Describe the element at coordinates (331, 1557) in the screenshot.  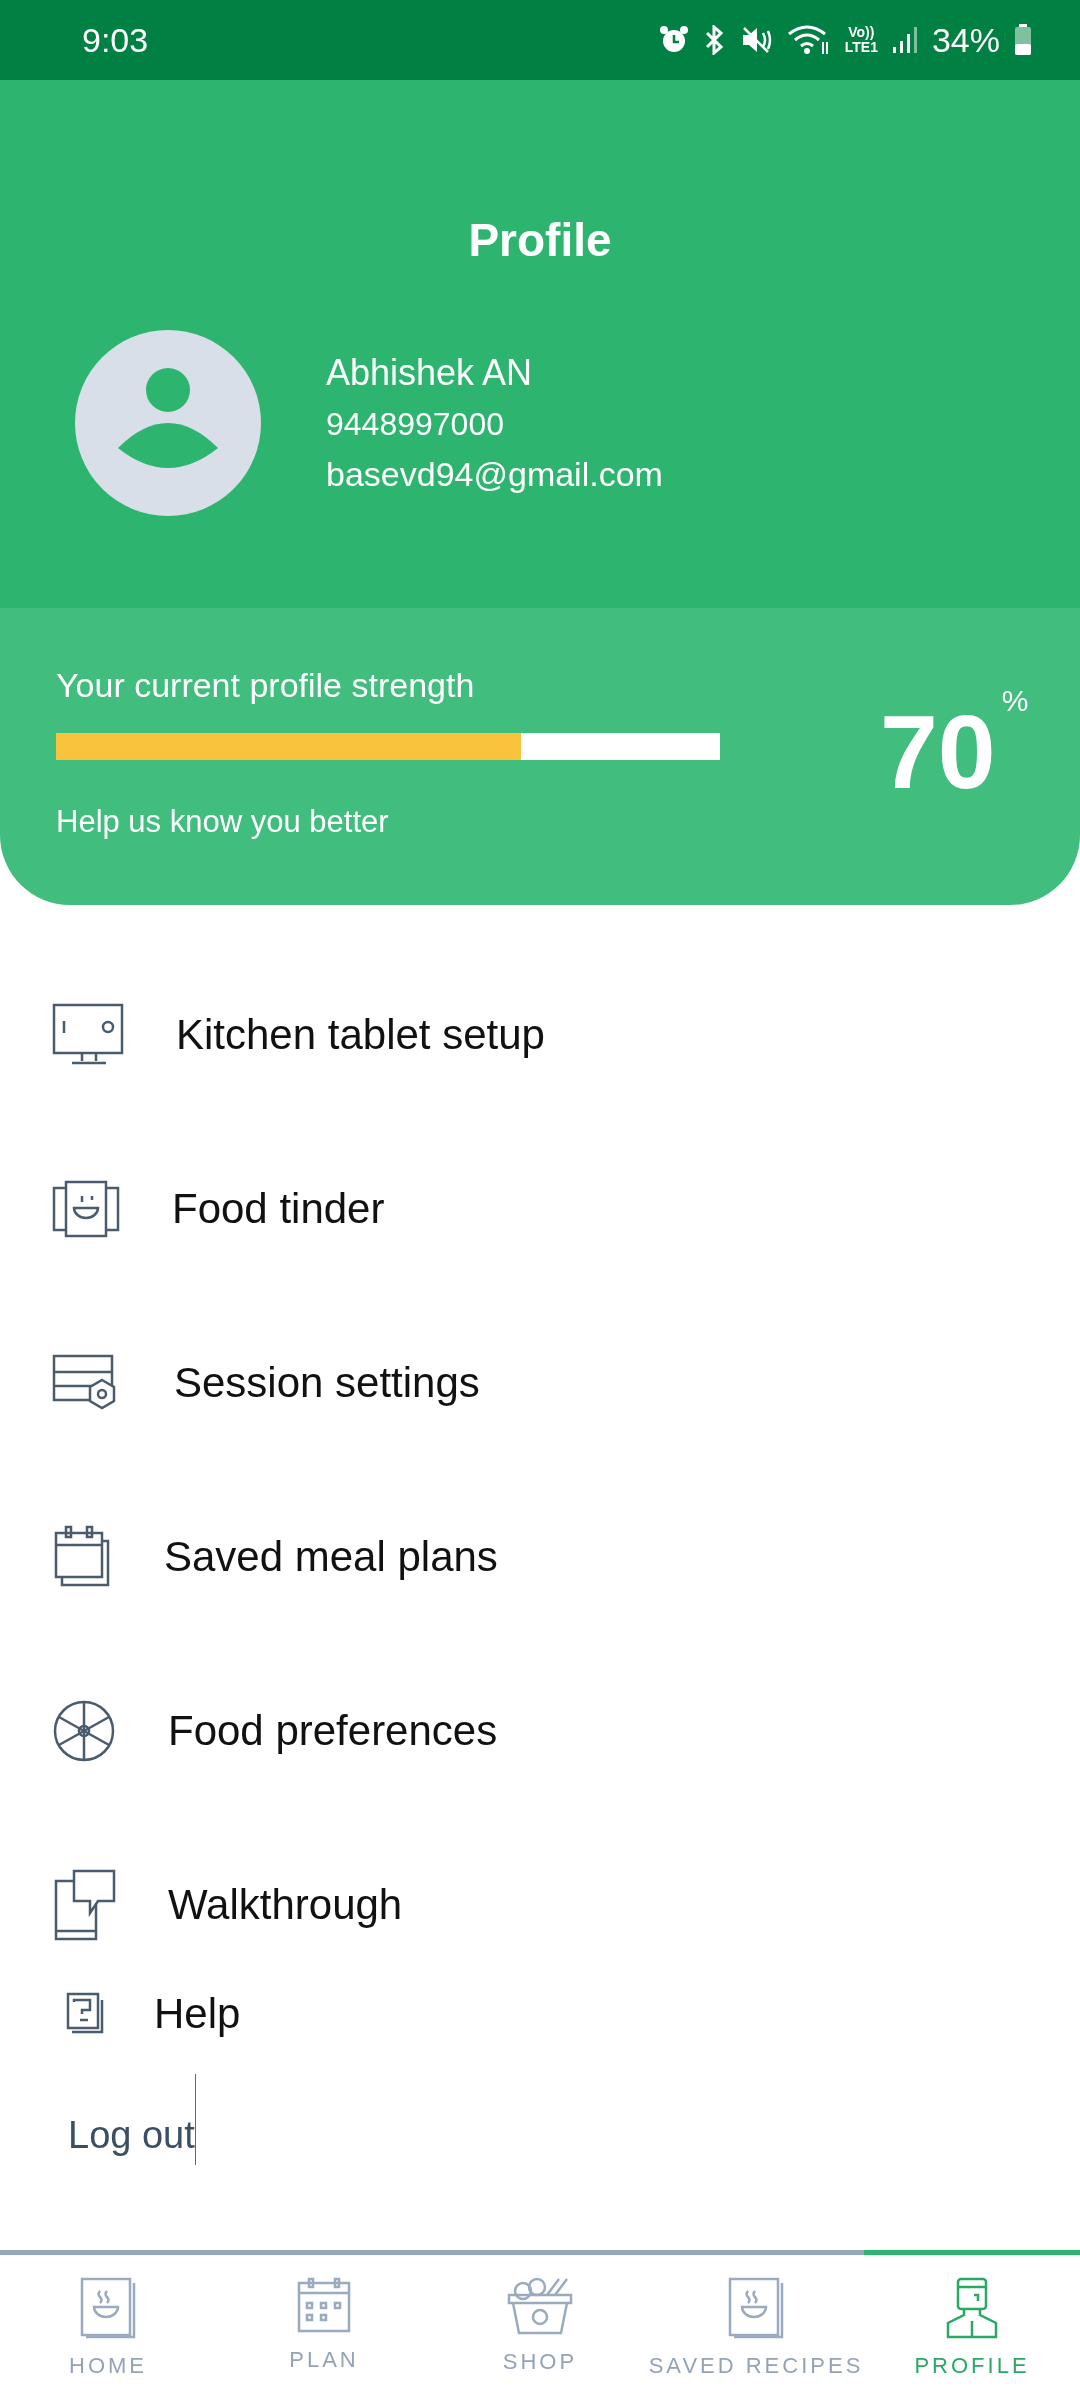
I see `menu-label: Saved meal plans` at that location.